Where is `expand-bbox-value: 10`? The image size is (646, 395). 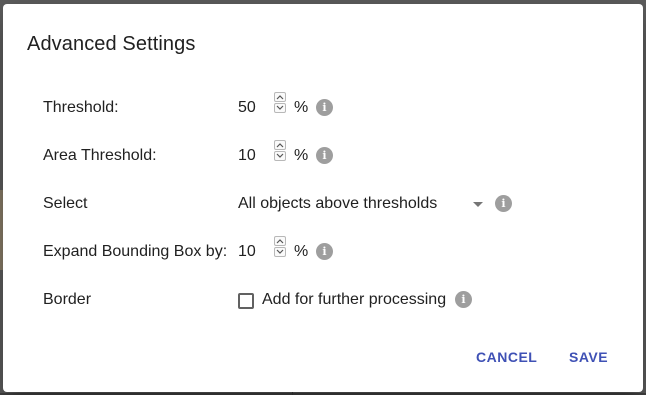
expand-bbox-value: 10 is located at coordinates (247, 252).